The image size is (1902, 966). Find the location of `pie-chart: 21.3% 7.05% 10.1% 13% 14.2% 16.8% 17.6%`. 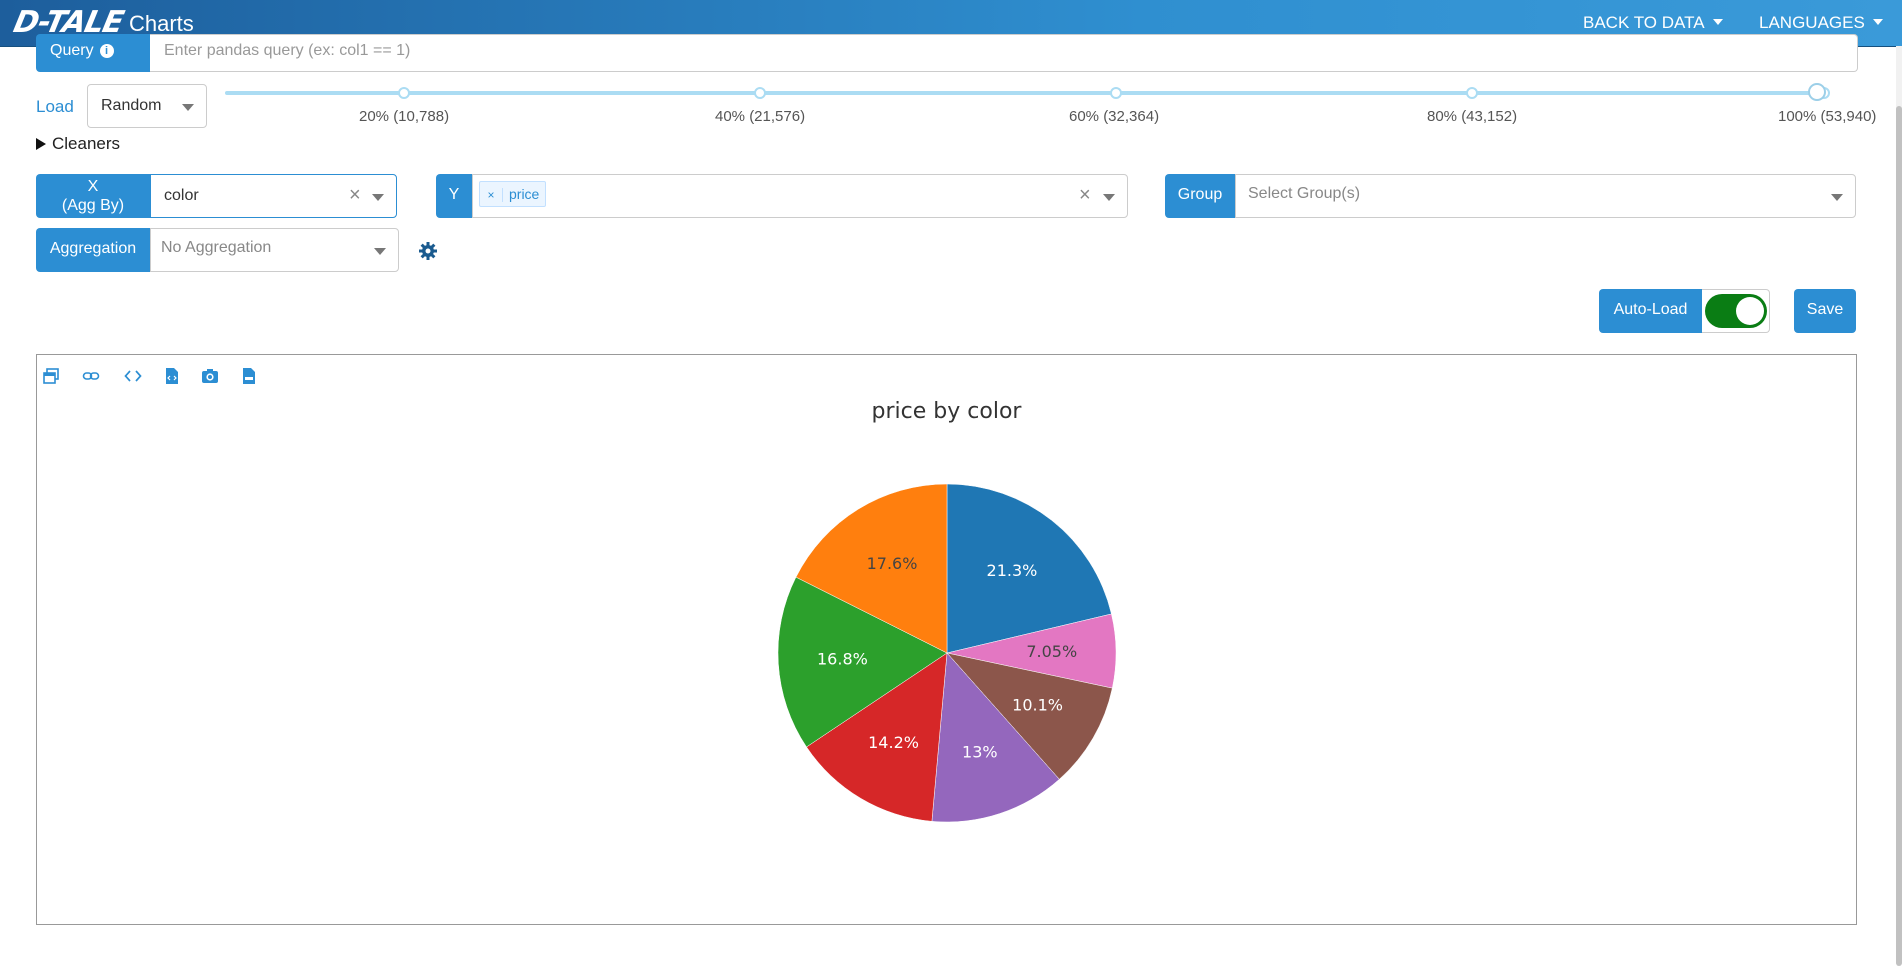

pie-chart: 21.3% 7.05% 10.1% 13% 14.2% 16.8% 17.6% is located at coordinates (947, 653).